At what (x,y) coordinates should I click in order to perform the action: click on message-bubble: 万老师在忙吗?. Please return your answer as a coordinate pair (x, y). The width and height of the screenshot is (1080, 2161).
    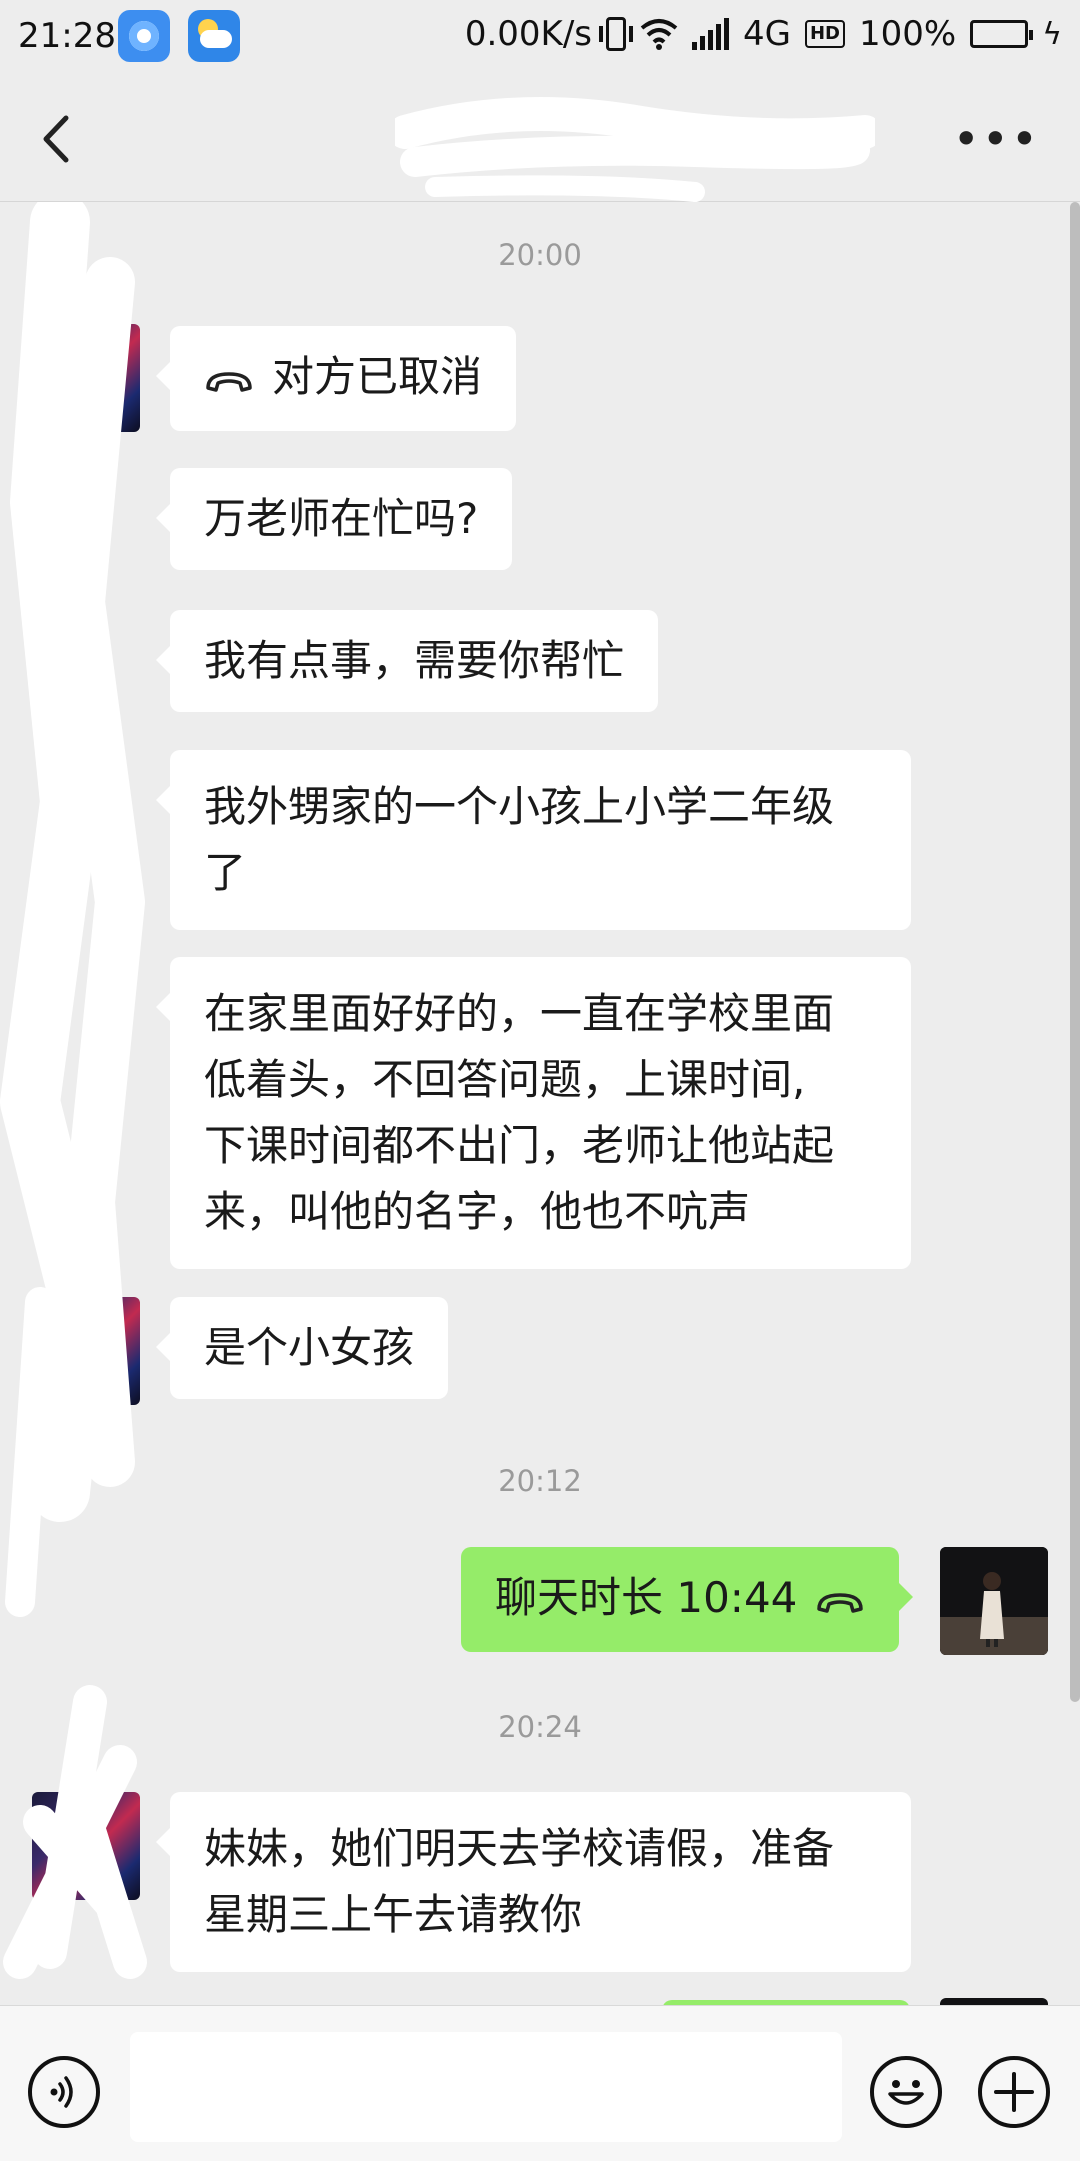
    Looking at the image, I should click on (334, 519).